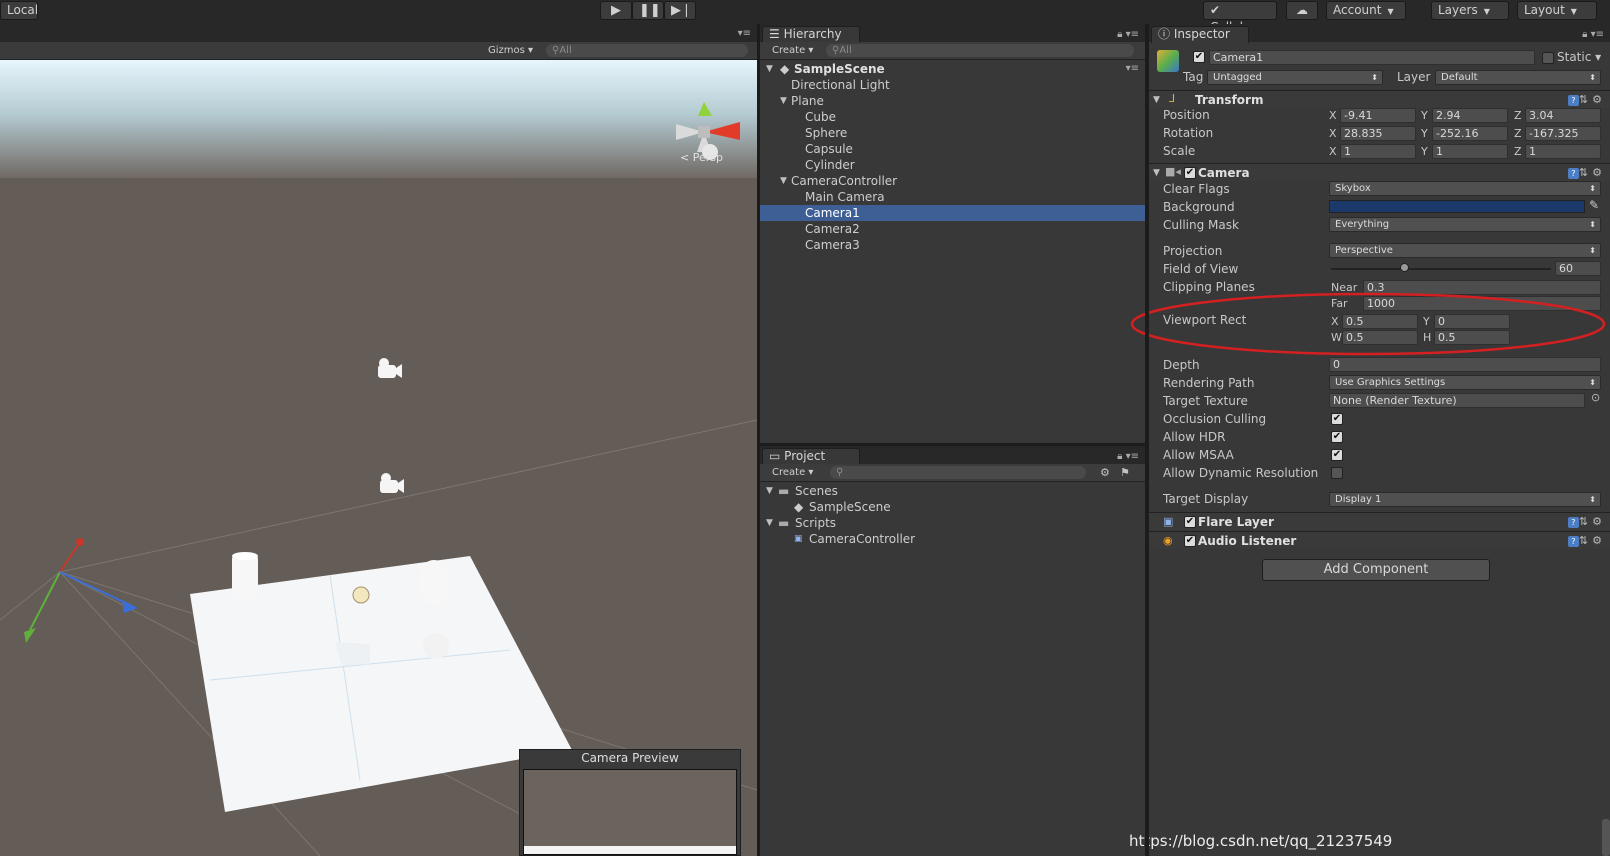 Image resolution: width=1610 pixels, height=856 pixels. What do you see at coordinates (1548, 58) in the screenshot?
I see `static-checkbox` at bounding box center [1548, 58].